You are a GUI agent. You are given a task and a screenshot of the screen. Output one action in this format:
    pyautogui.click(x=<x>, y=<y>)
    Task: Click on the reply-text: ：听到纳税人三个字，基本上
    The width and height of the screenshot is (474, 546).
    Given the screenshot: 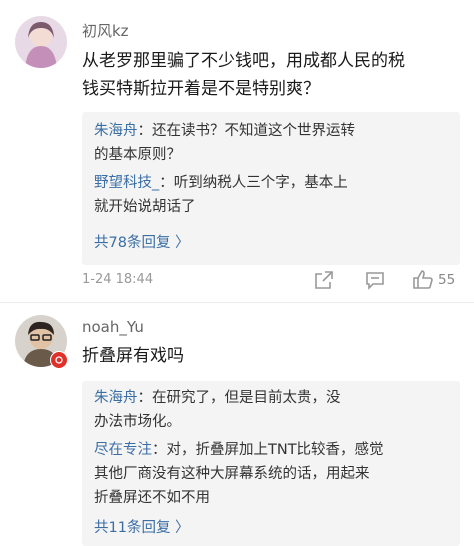 What is the action you would take?
    pyautogui.click(x=253, y=183)
    